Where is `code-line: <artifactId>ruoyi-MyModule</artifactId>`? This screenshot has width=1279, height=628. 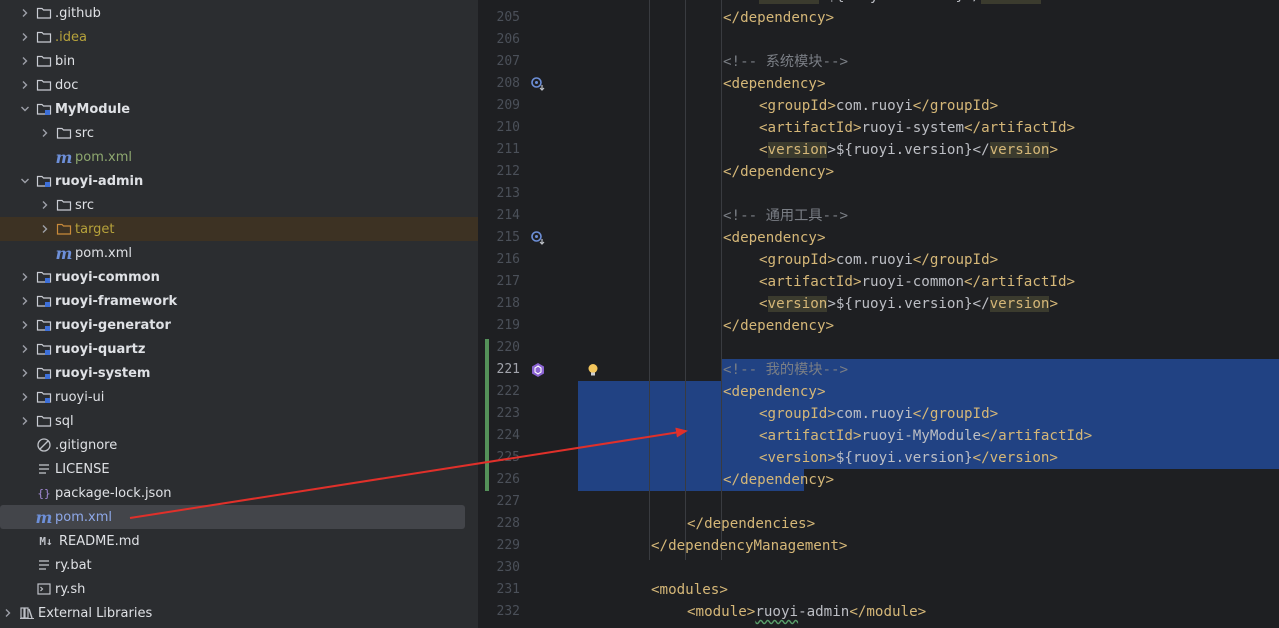
code-line: <artifactId>ruoyi-MyModule</artifactId> is located at coordinates (925, 436).